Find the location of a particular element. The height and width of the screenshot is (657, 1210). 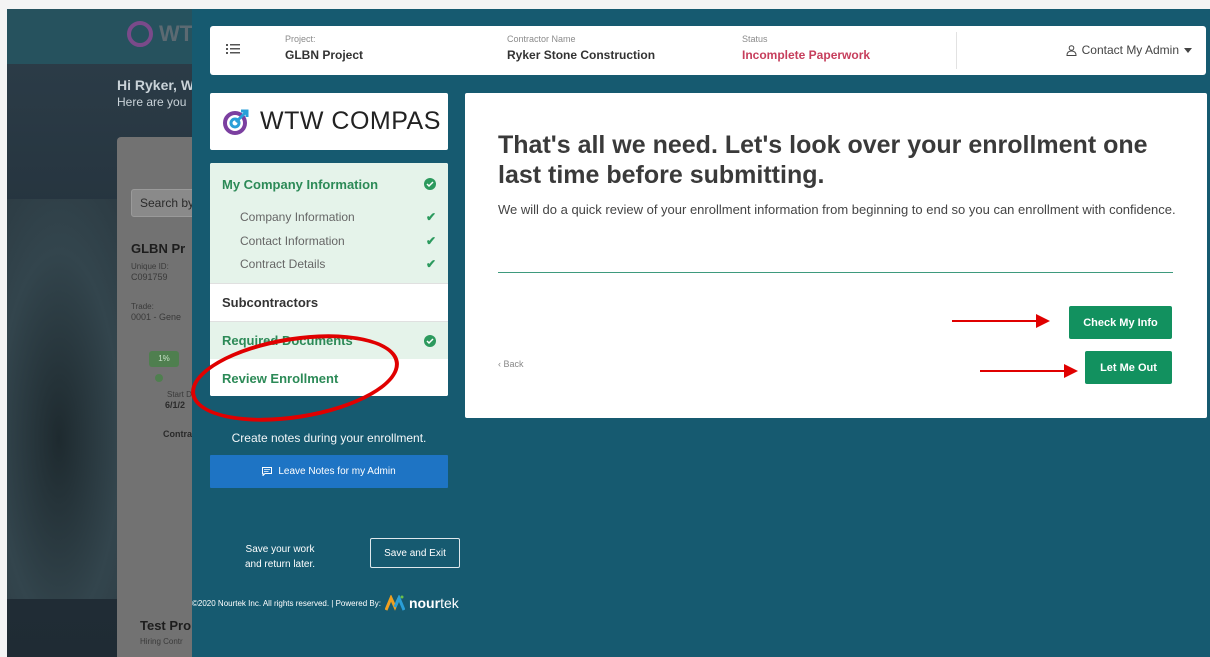

window-frame-left is located at coordinates (3, 328).